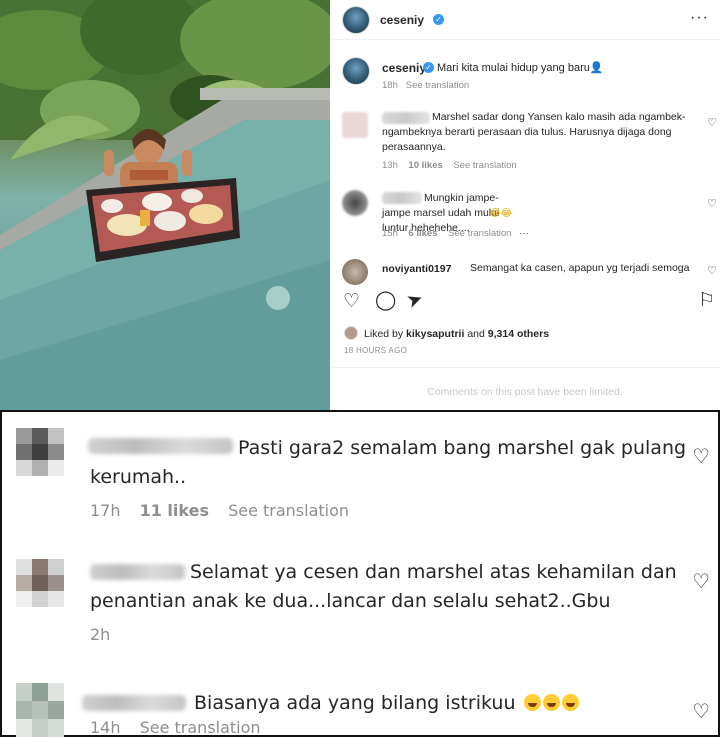 The width and height of the screenshot is (720, 737). What do you see at coordinates (404, 68) in the screenshot?
I see `caption-username: ceseniy` at bounding box center [404, 68].